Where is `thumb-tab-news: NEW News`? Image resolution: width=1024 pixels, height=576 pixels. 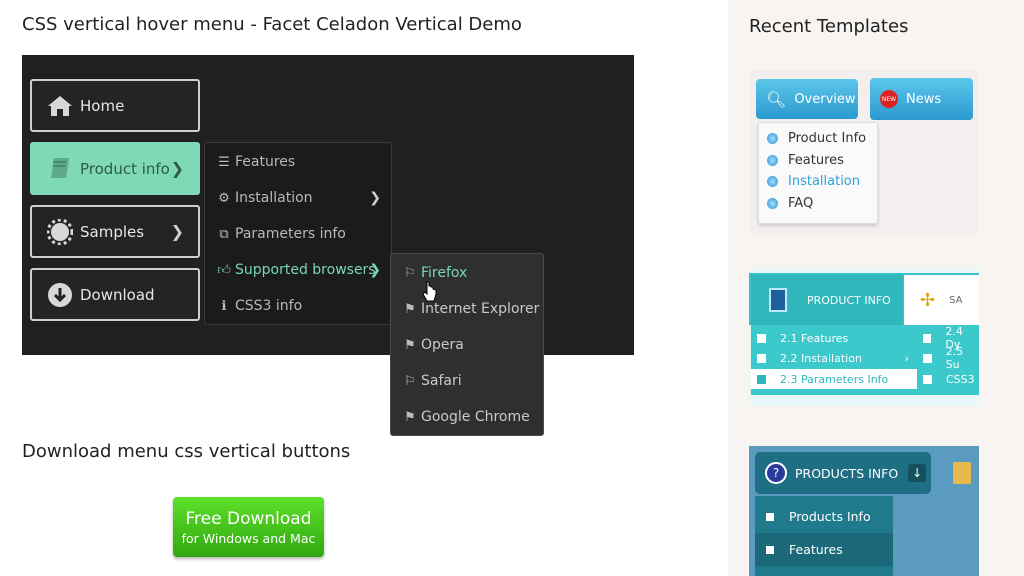
thumb-tab-news: NEW News is located at coordinates (921, 99).